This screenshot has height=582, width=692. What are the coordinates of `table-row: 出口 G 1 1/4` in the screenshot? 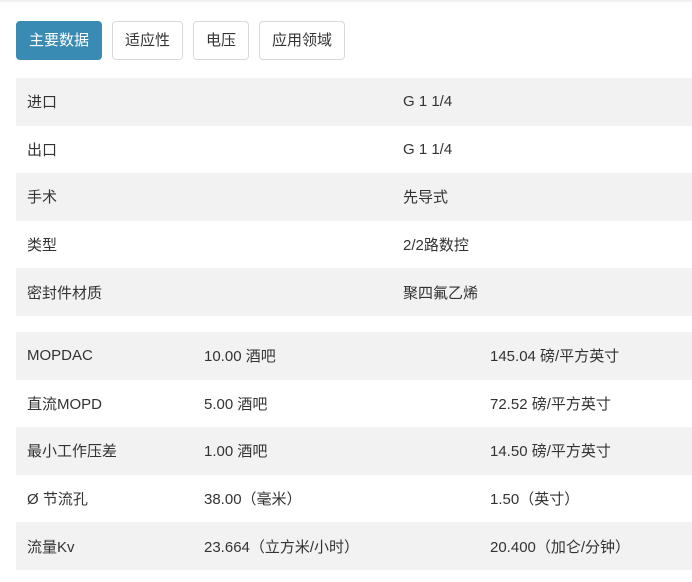 It's located at (354, 149).